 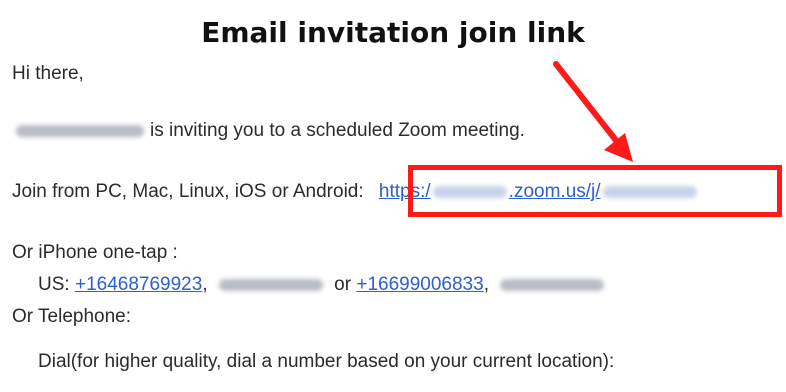 I want to click on annotation-title: Email invitation join link, so click(x=393, y=32).